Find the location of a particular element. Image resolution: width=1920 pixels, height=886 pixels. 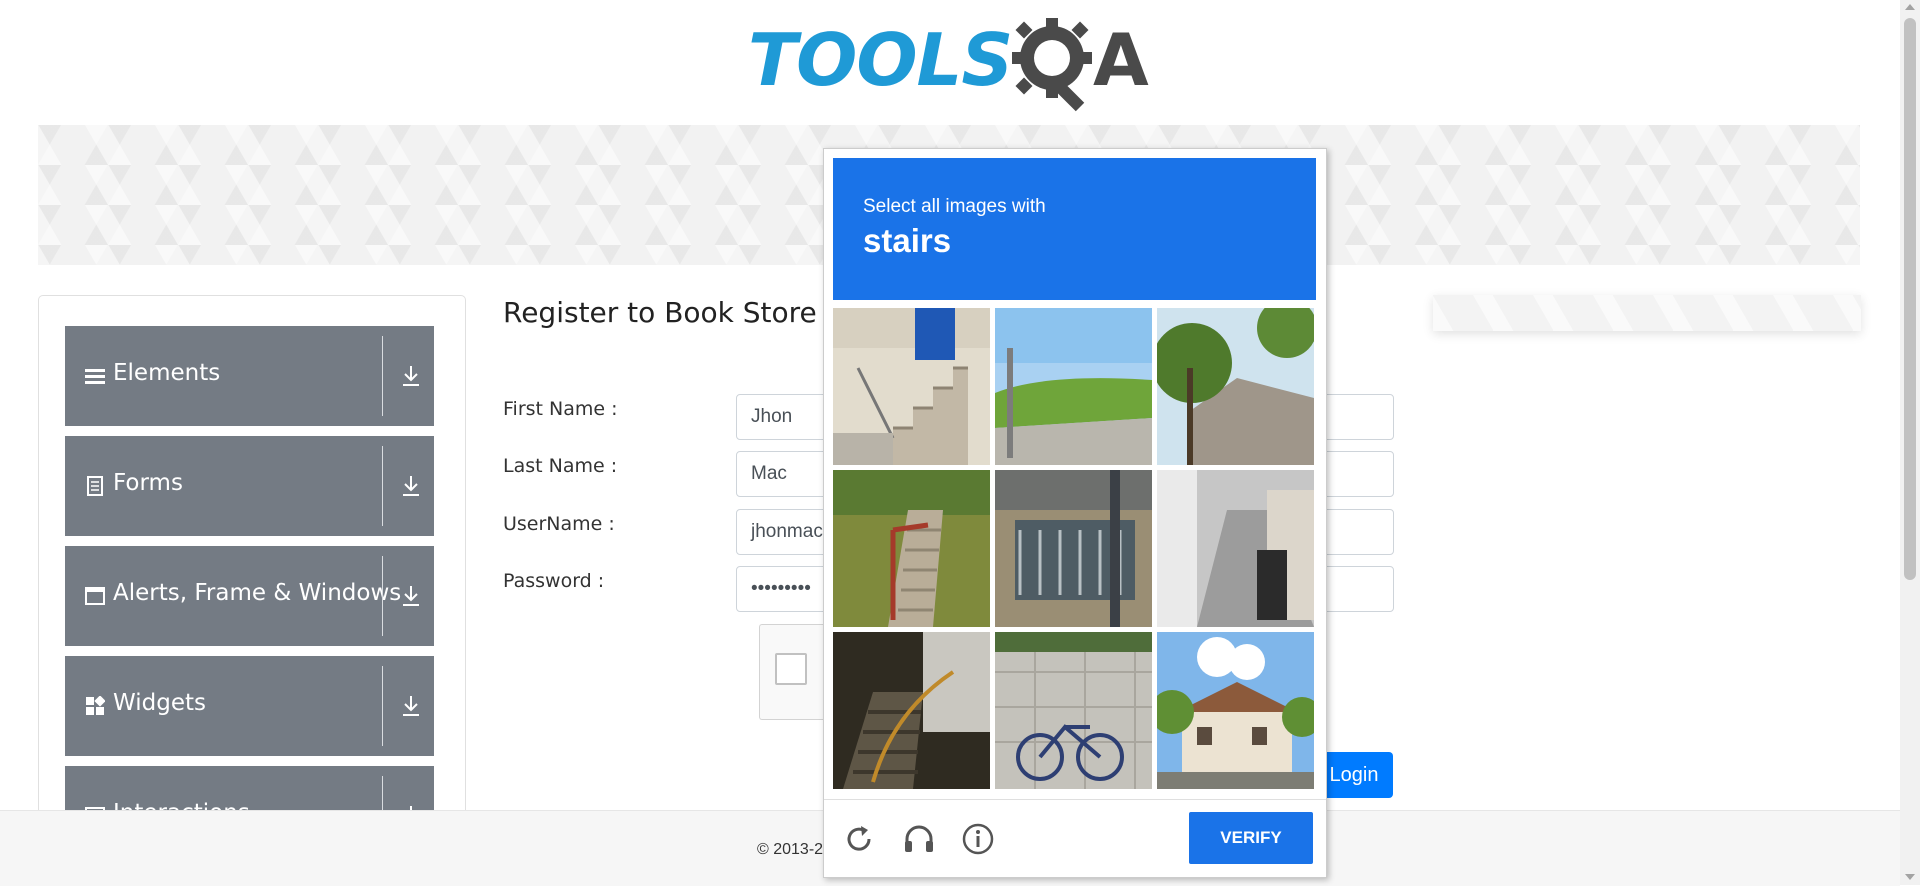

scroll-down-arrow-icon is located at coordinates (1910, 877).